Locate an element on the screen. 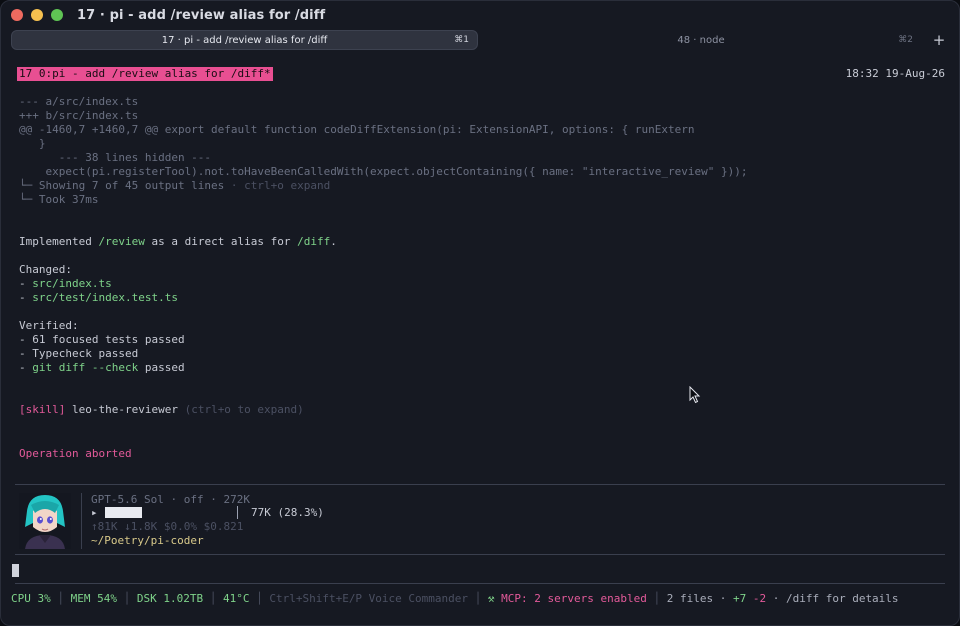 The width and height of the screenshot is (960, 626). verified-item: - Typecheck passed is located at coordinates (78, 354).